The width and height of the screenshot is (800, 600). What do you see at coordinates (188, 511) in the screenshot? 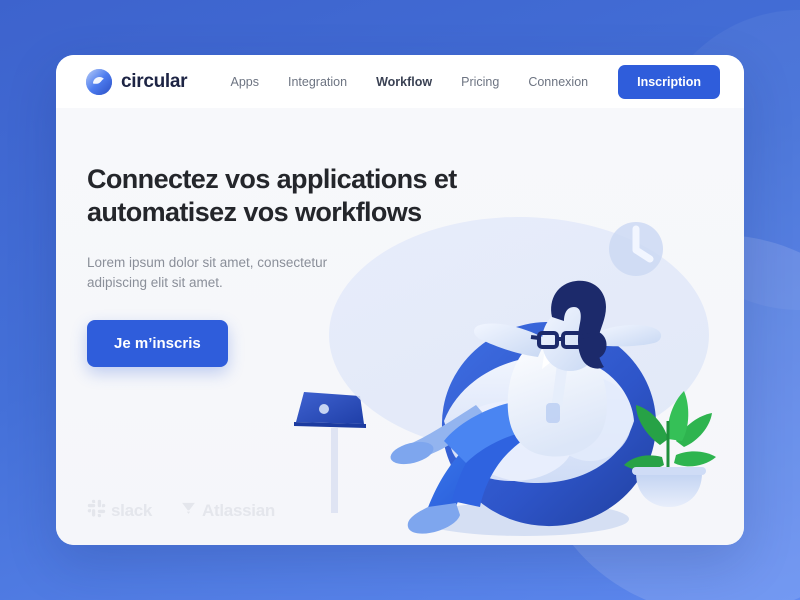
I see `atlassian-icon` at bounding box center [188, 511].